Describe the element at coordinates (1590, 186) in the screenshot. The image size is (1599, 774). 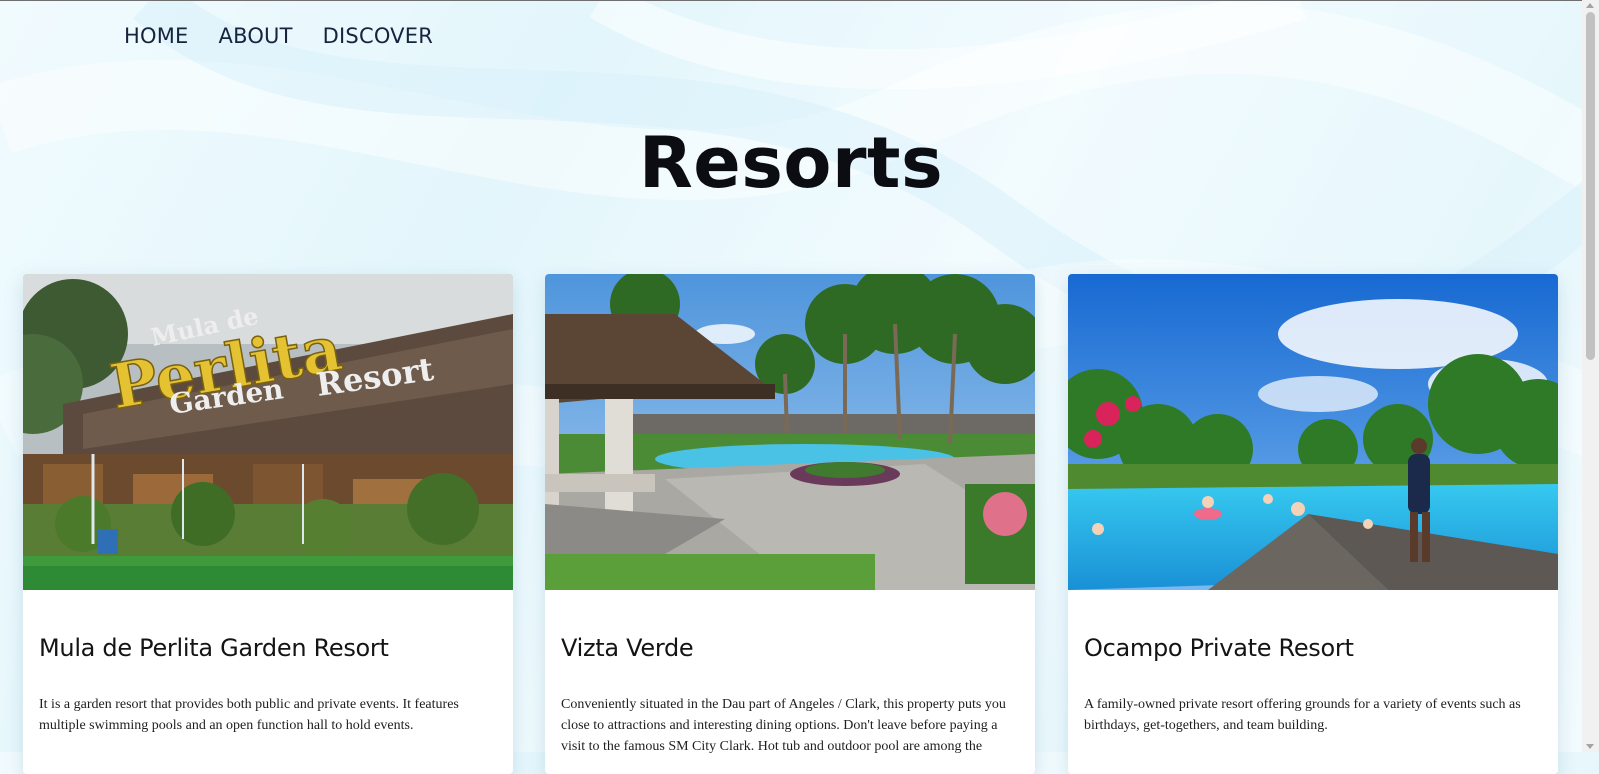
I see `scrollbar-thumb` at that location.